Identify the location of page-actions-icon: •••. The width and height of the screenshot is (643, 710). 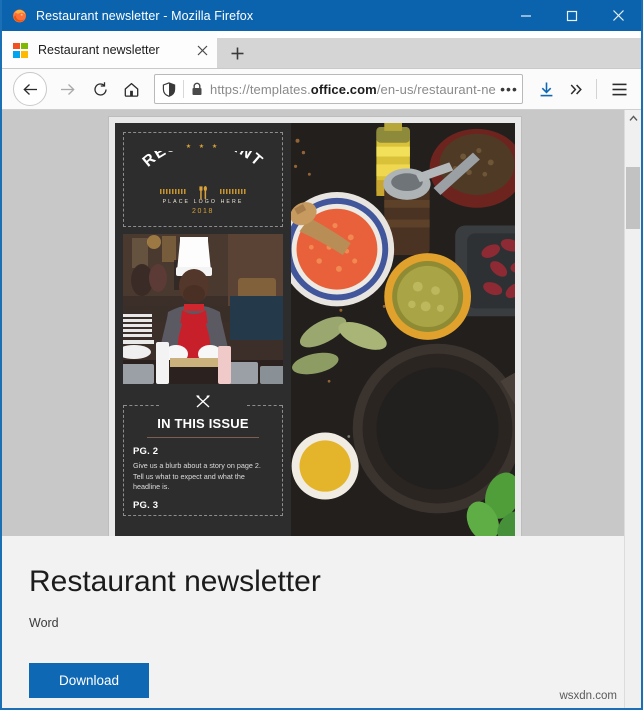
(509, 89).